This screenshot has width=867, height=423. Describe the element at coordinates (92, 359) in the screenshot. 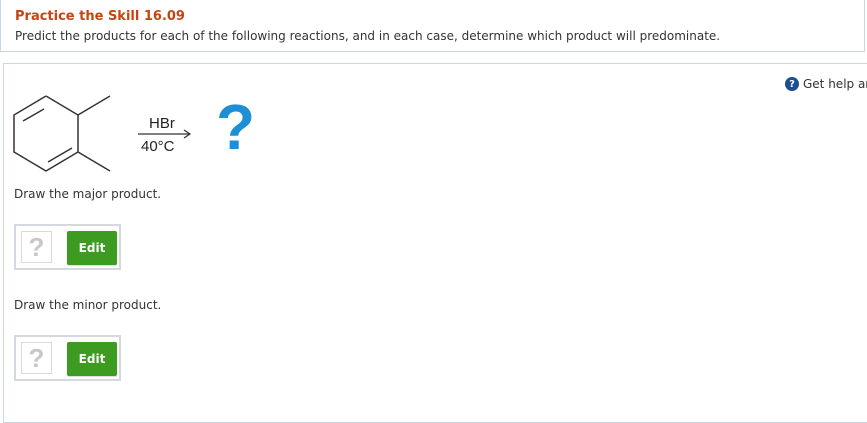

I see `edit-minor-product-button: Edit` at that location.